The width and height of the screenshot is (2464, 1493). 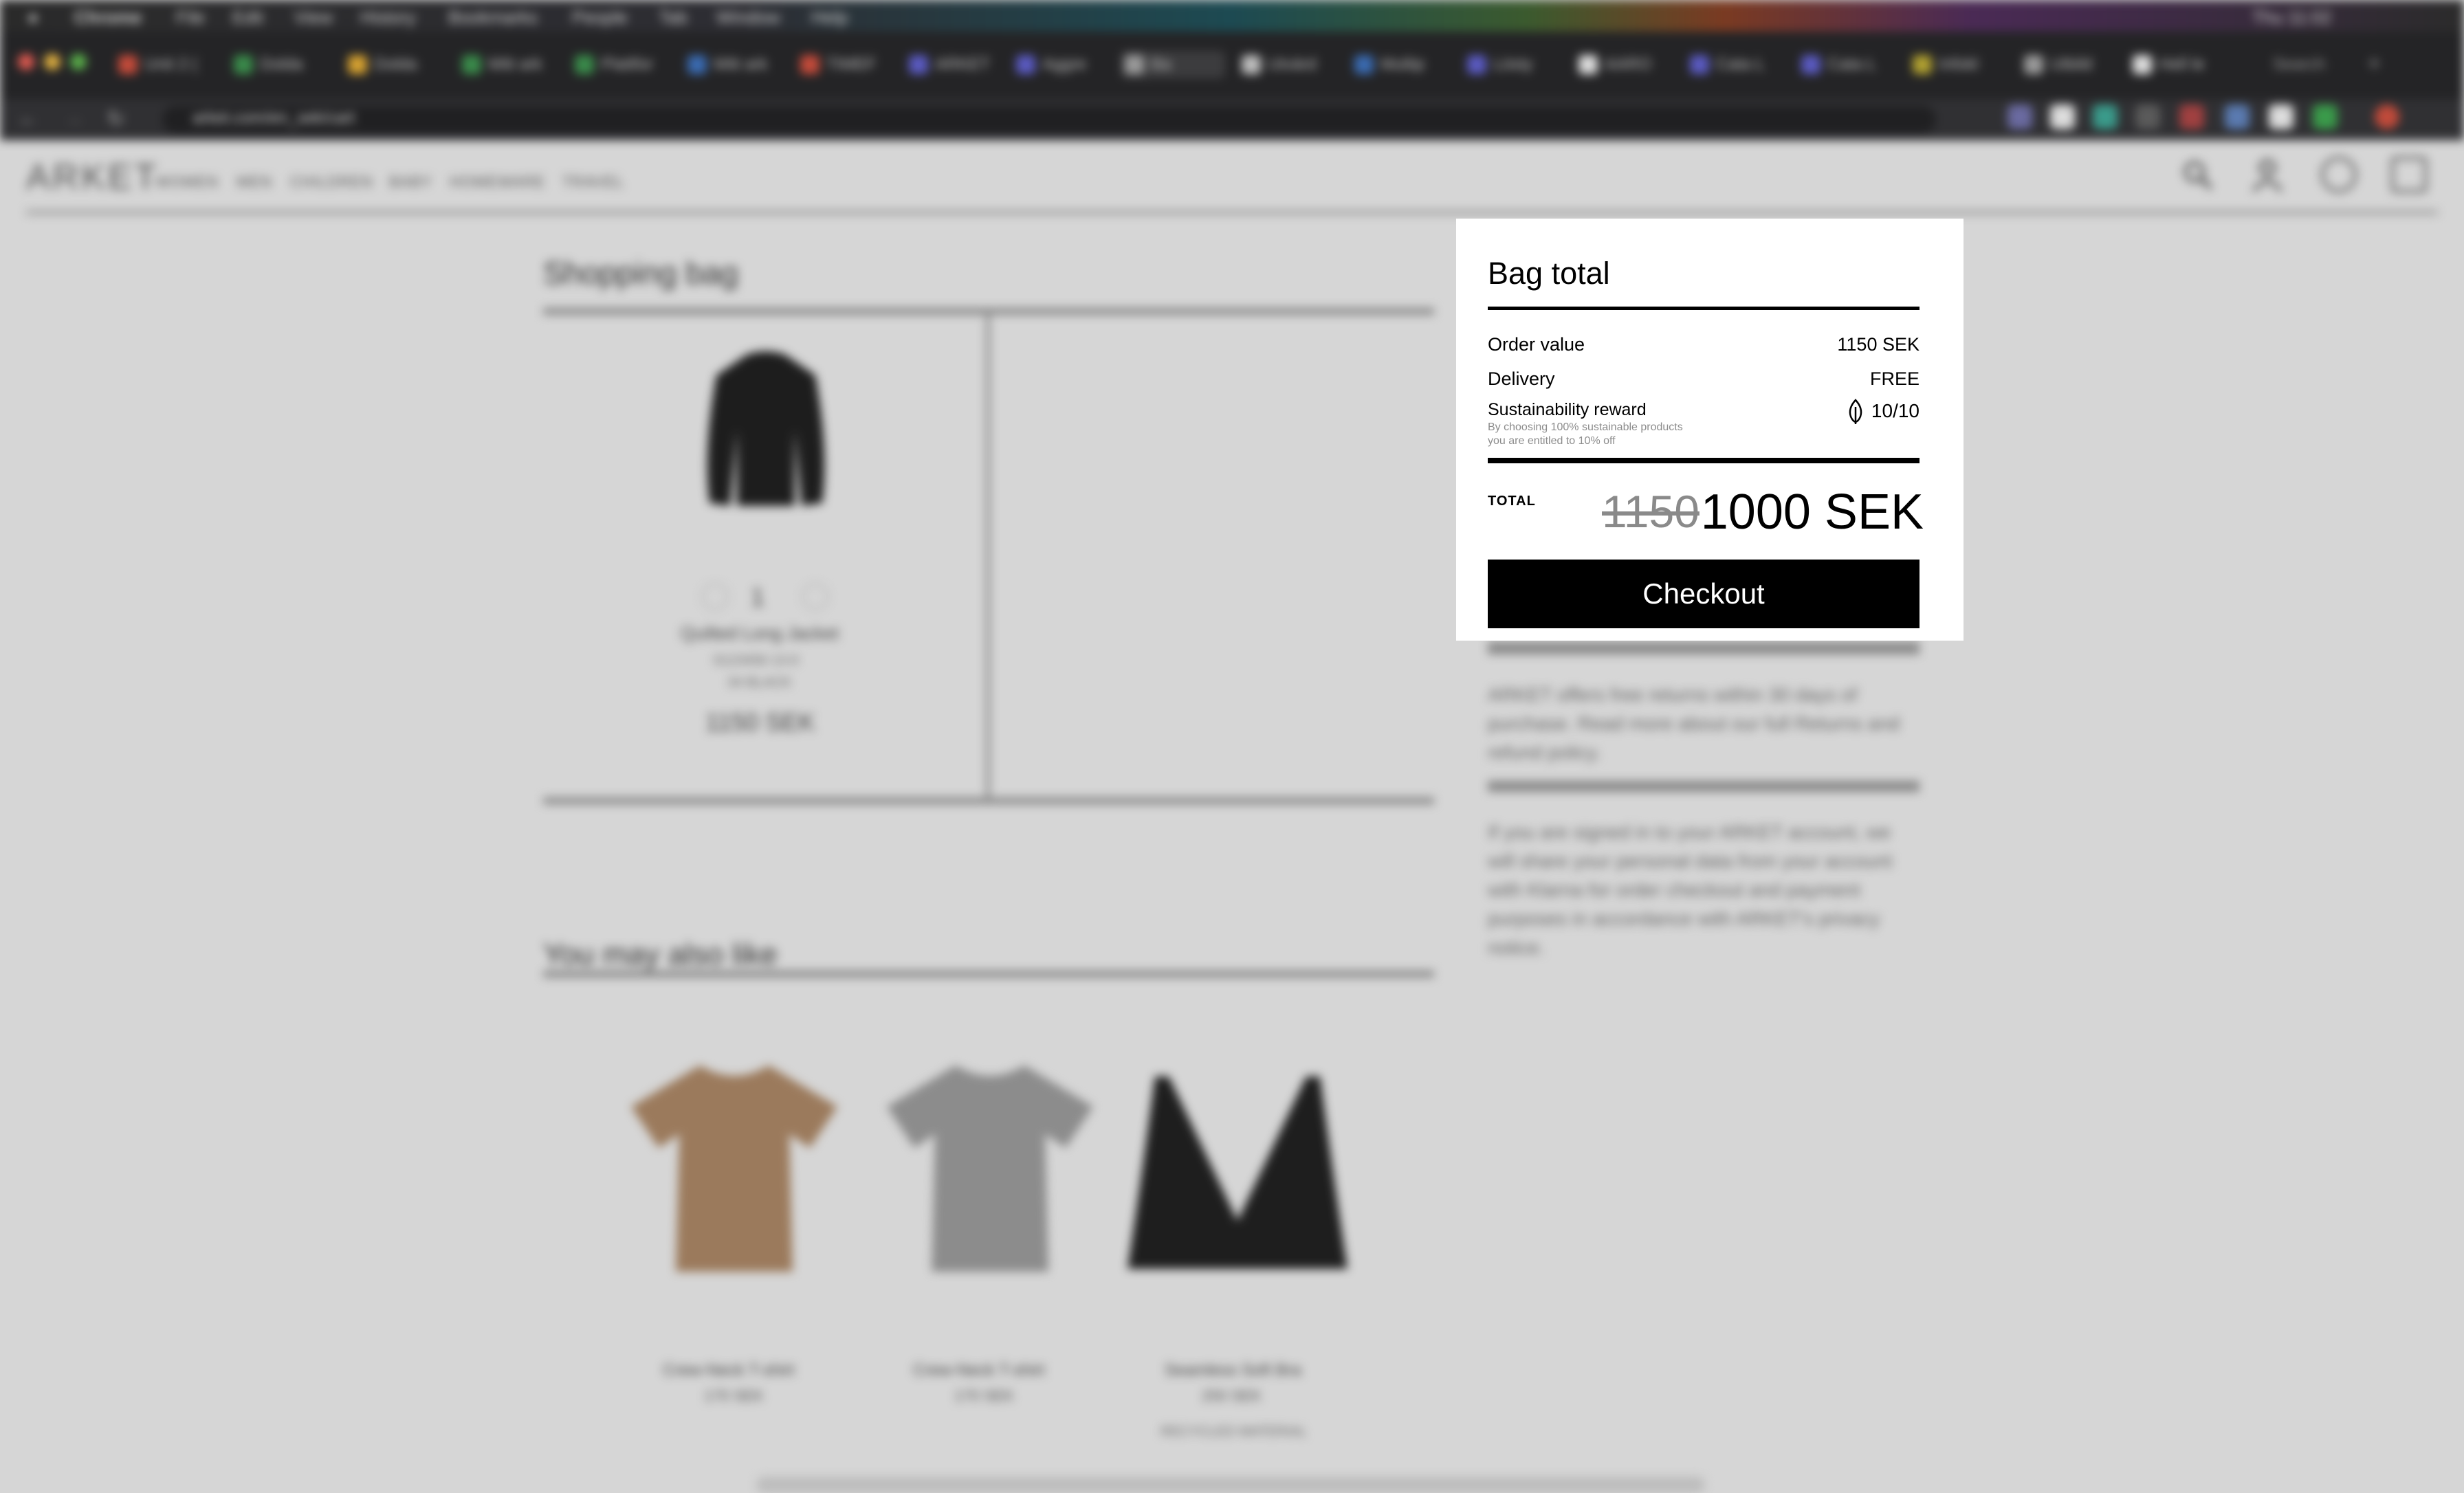 I want to click on browser-tab: Multip, so click(x=1398, y=64).